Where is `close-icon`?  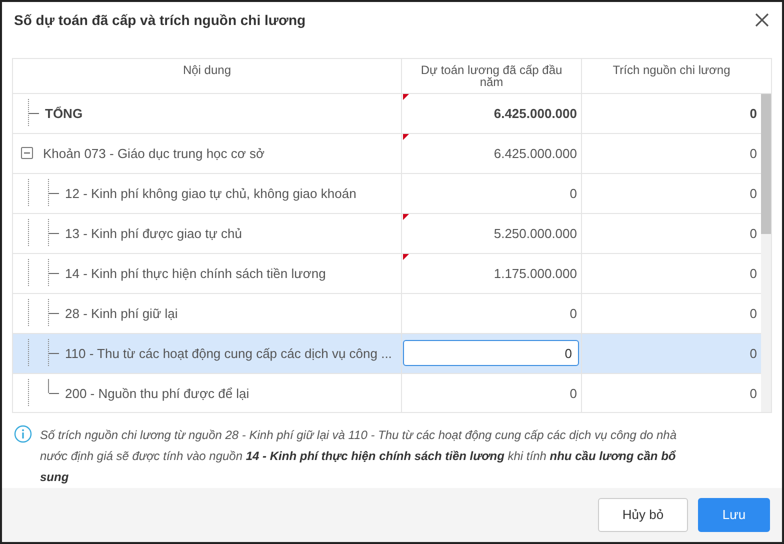 close-icon is located at coordinates (762, 20).